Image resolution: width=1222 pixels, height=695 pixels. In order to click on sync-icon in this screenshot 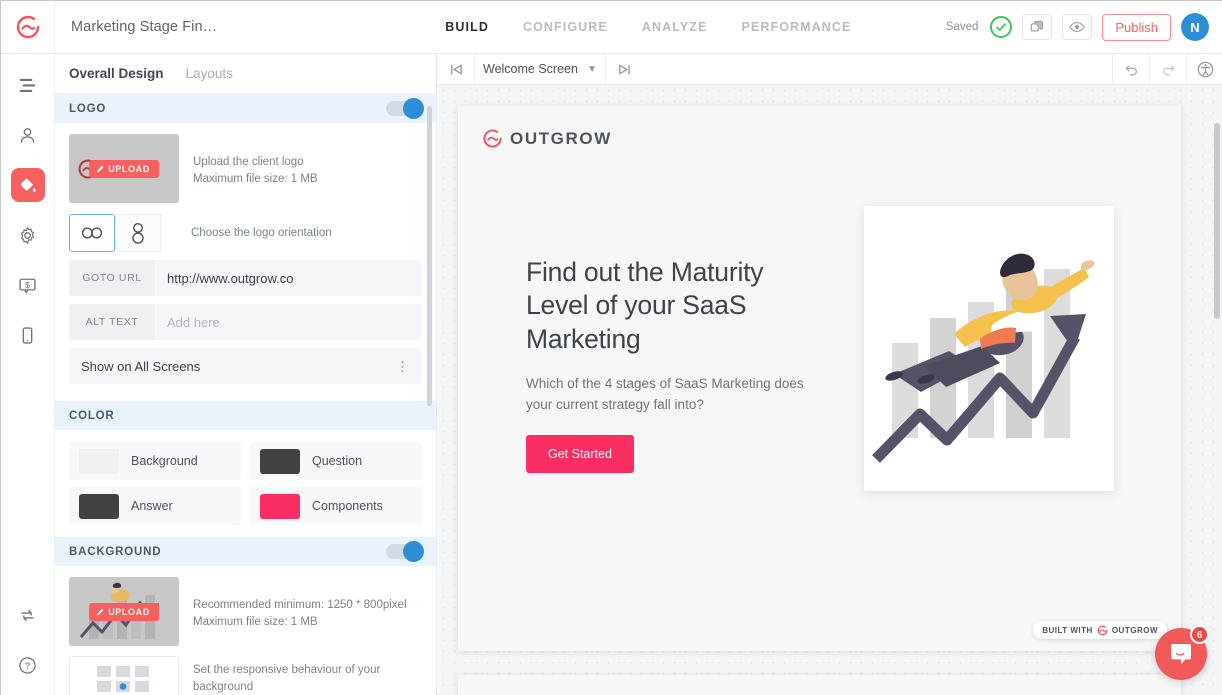, I will do `click(27, 615)`.